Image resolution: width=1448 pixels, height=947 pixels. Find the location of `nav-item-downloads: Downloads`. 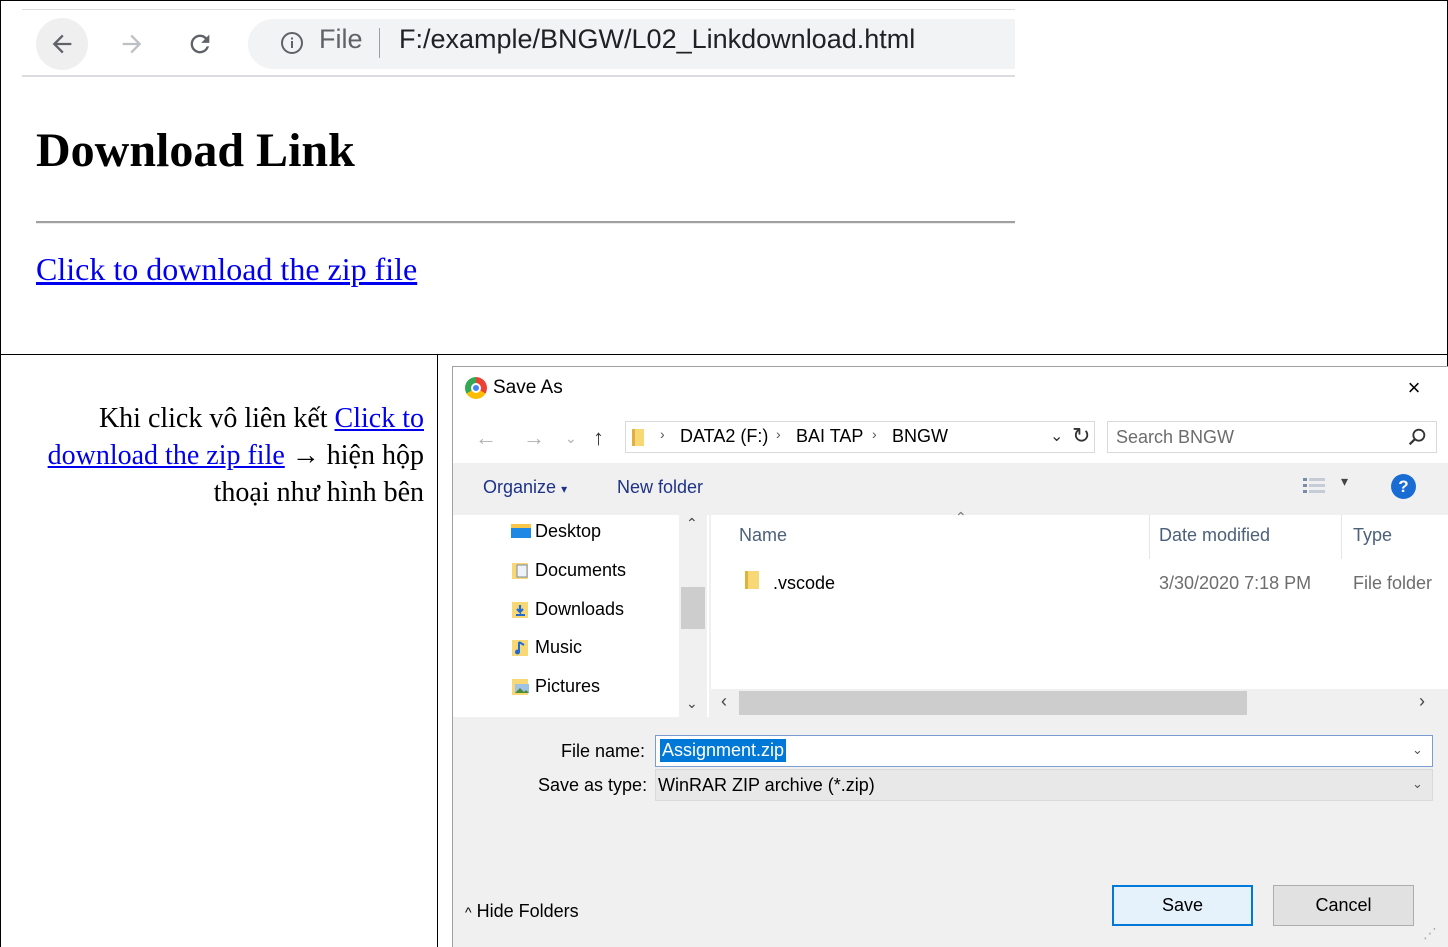

nav-item-downloads: Downloads is located at coordinates (567, 609).